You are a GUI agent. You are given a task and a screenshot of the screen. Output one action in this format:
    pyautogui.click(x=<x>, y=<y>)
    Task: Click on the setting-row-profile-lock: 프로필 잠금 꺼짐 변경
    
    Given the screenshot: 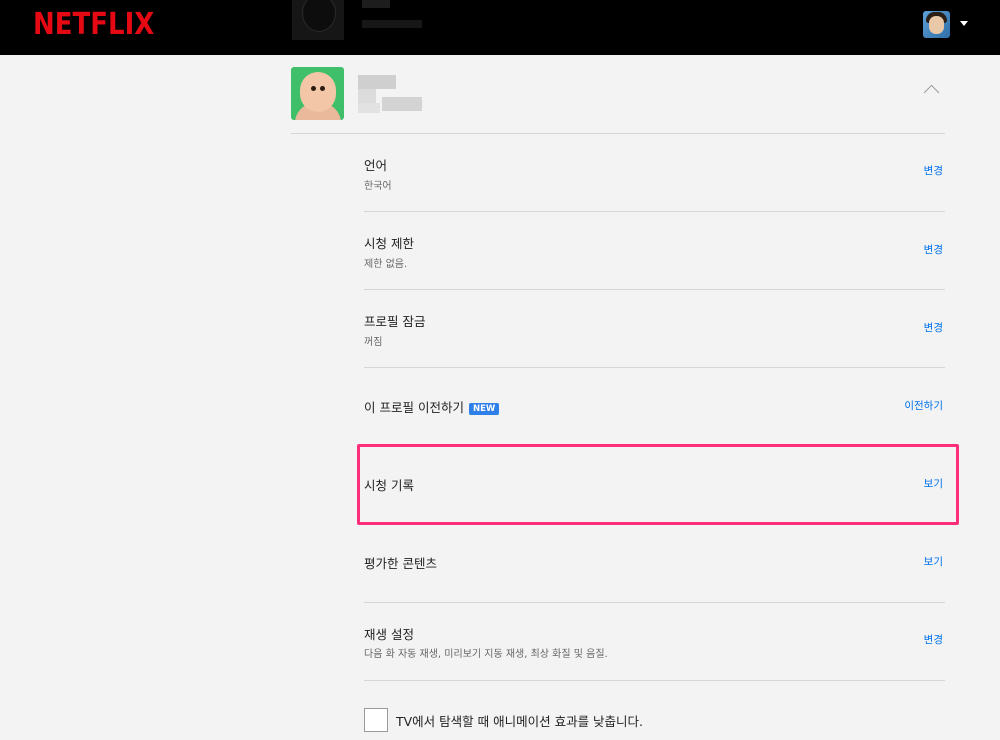 What is the action you would take?
    pyautogui.click(x=654, y=329)
    